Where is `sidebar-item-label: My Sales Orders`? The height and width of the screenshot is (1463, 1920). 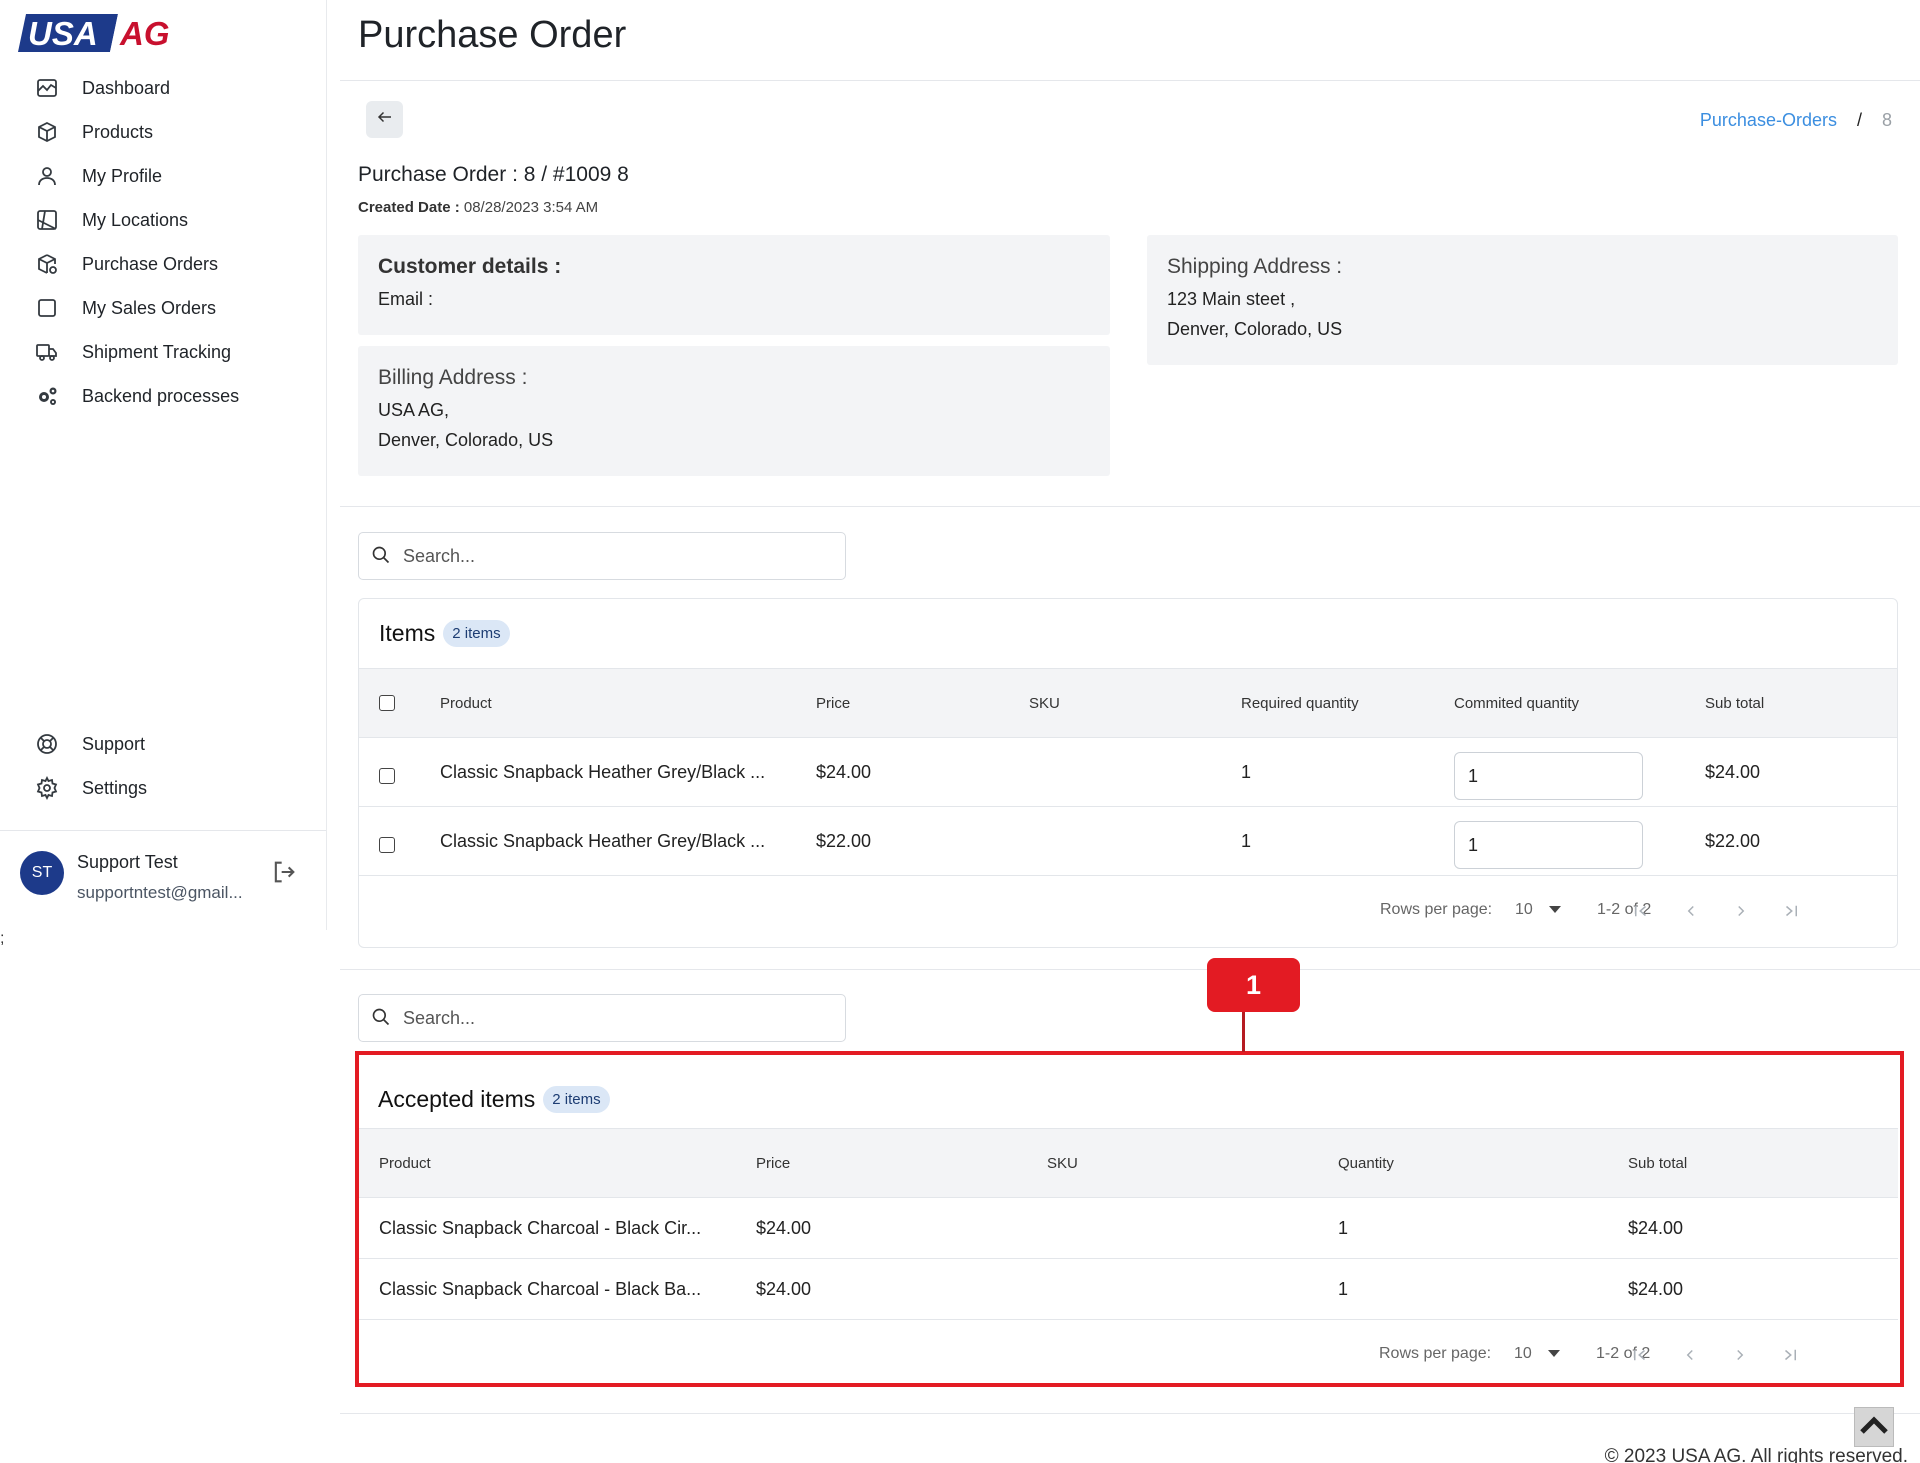
sidebar-item-label: My Sales Orders is located at coordinates (149, 307).